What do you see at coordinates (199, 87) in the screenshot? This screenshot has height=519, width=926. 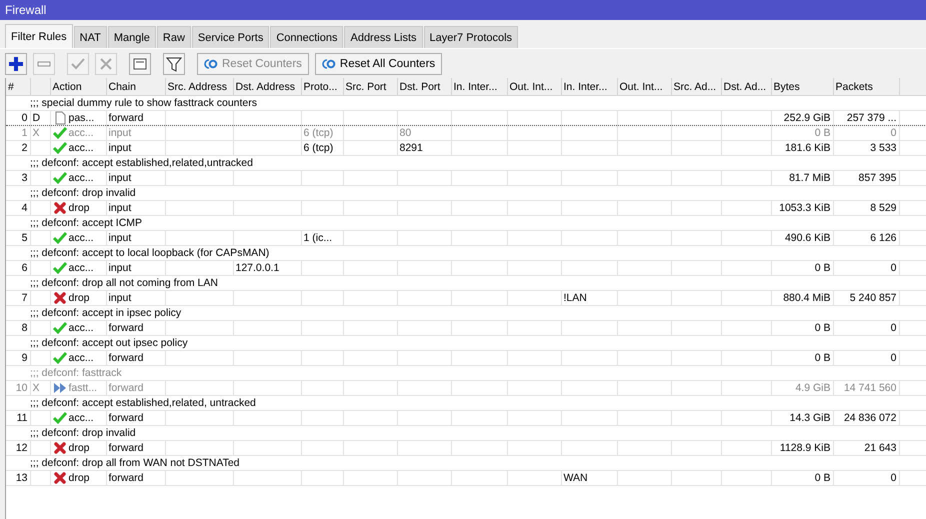 I see `column-header: Src. Address` at bounding box center [199, 87].